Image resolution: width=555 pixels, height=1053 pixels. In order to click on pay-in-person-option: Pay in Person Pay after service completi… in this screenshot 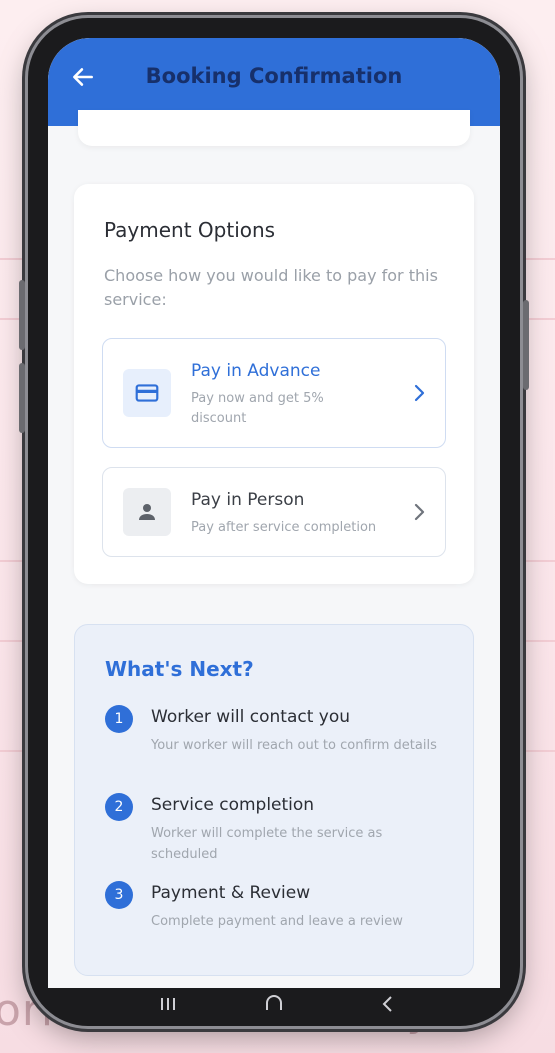, I will do `click(274, 512)`.